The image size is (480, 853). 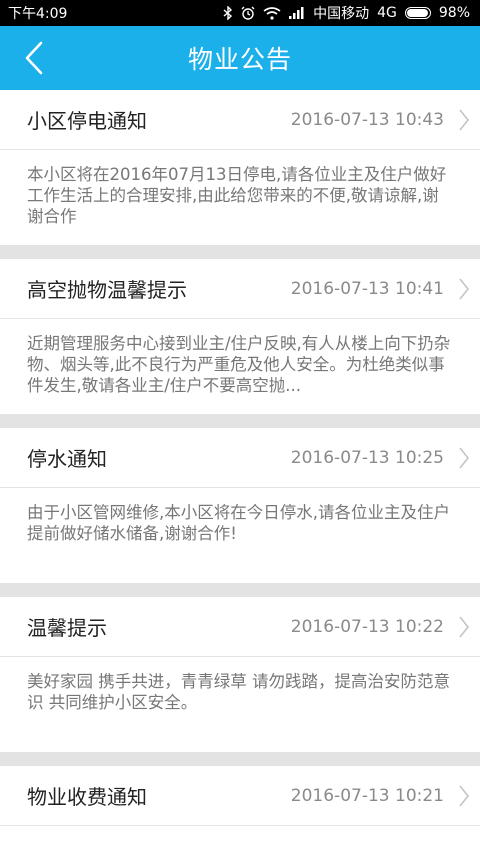 I want to click on notice-item: 物业收费通知 2016-07-13 10:21, so click(x=240, y=796).